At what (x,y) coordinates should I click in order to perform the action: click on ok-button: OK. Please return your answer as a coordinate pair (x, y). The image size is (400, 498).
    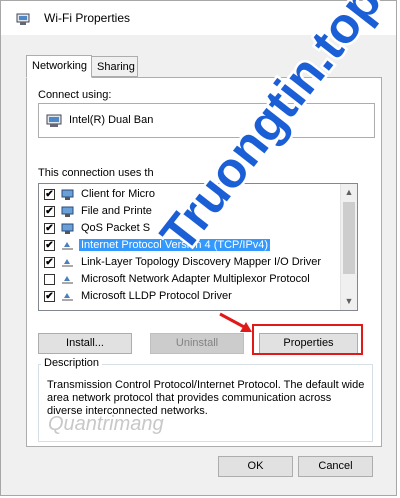
    Looking at the image, I should click on (255, 466).